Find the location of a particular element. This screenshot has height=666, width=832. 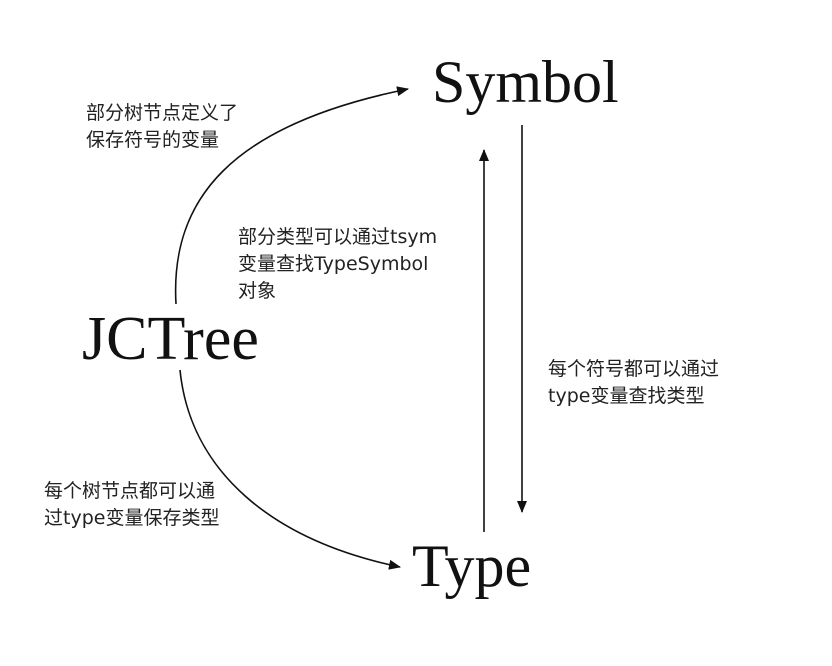

label-line: 对象 is located at coordinates (257, 291).